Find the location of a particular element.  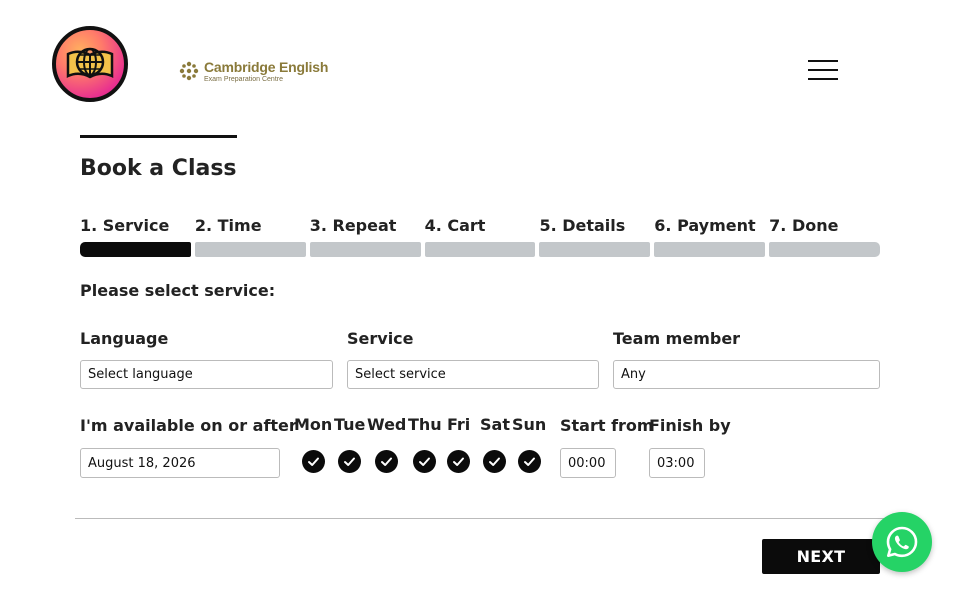

step-label: 4. Cart is located at coordinates (455, 225).